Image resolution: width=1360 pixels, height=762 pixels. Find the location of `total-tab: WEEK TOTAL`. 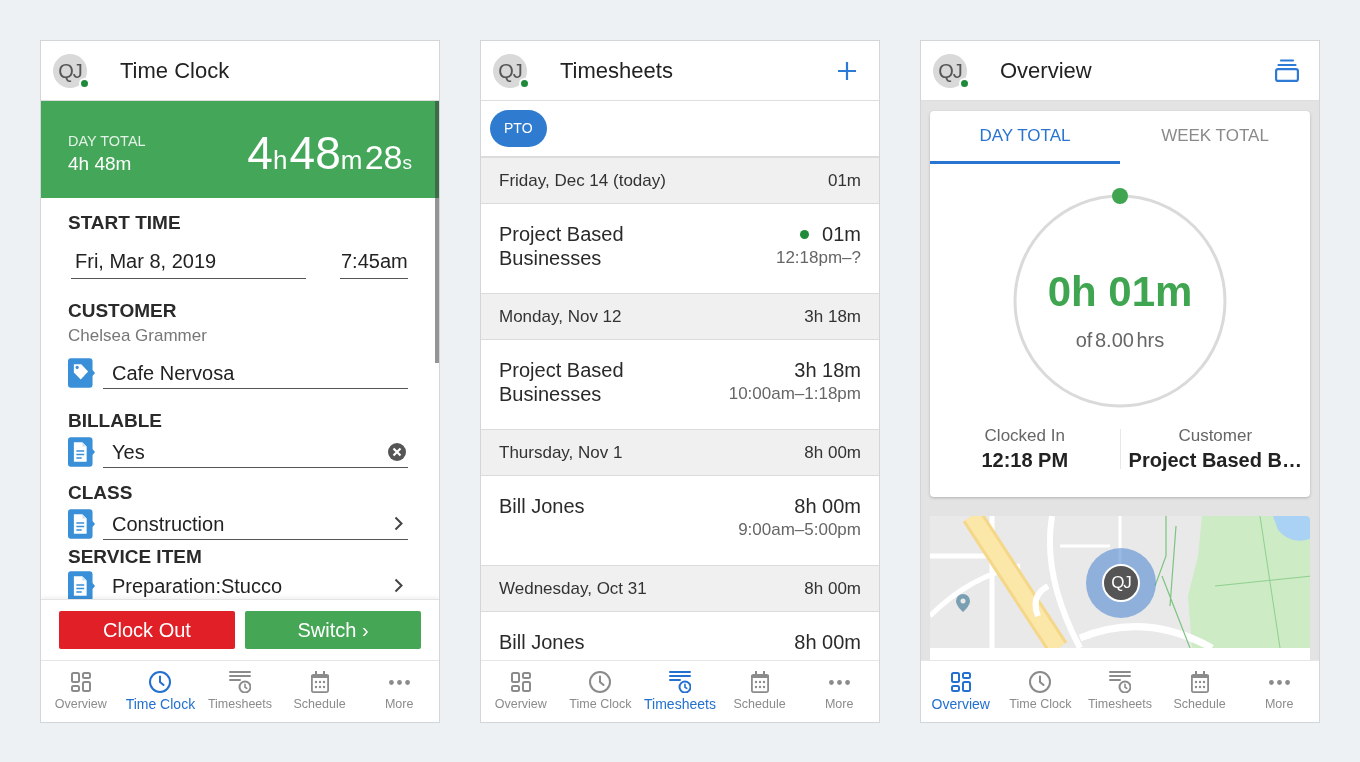

total-tab: WEEK TOTAL is located at coordinates (1215, 137).